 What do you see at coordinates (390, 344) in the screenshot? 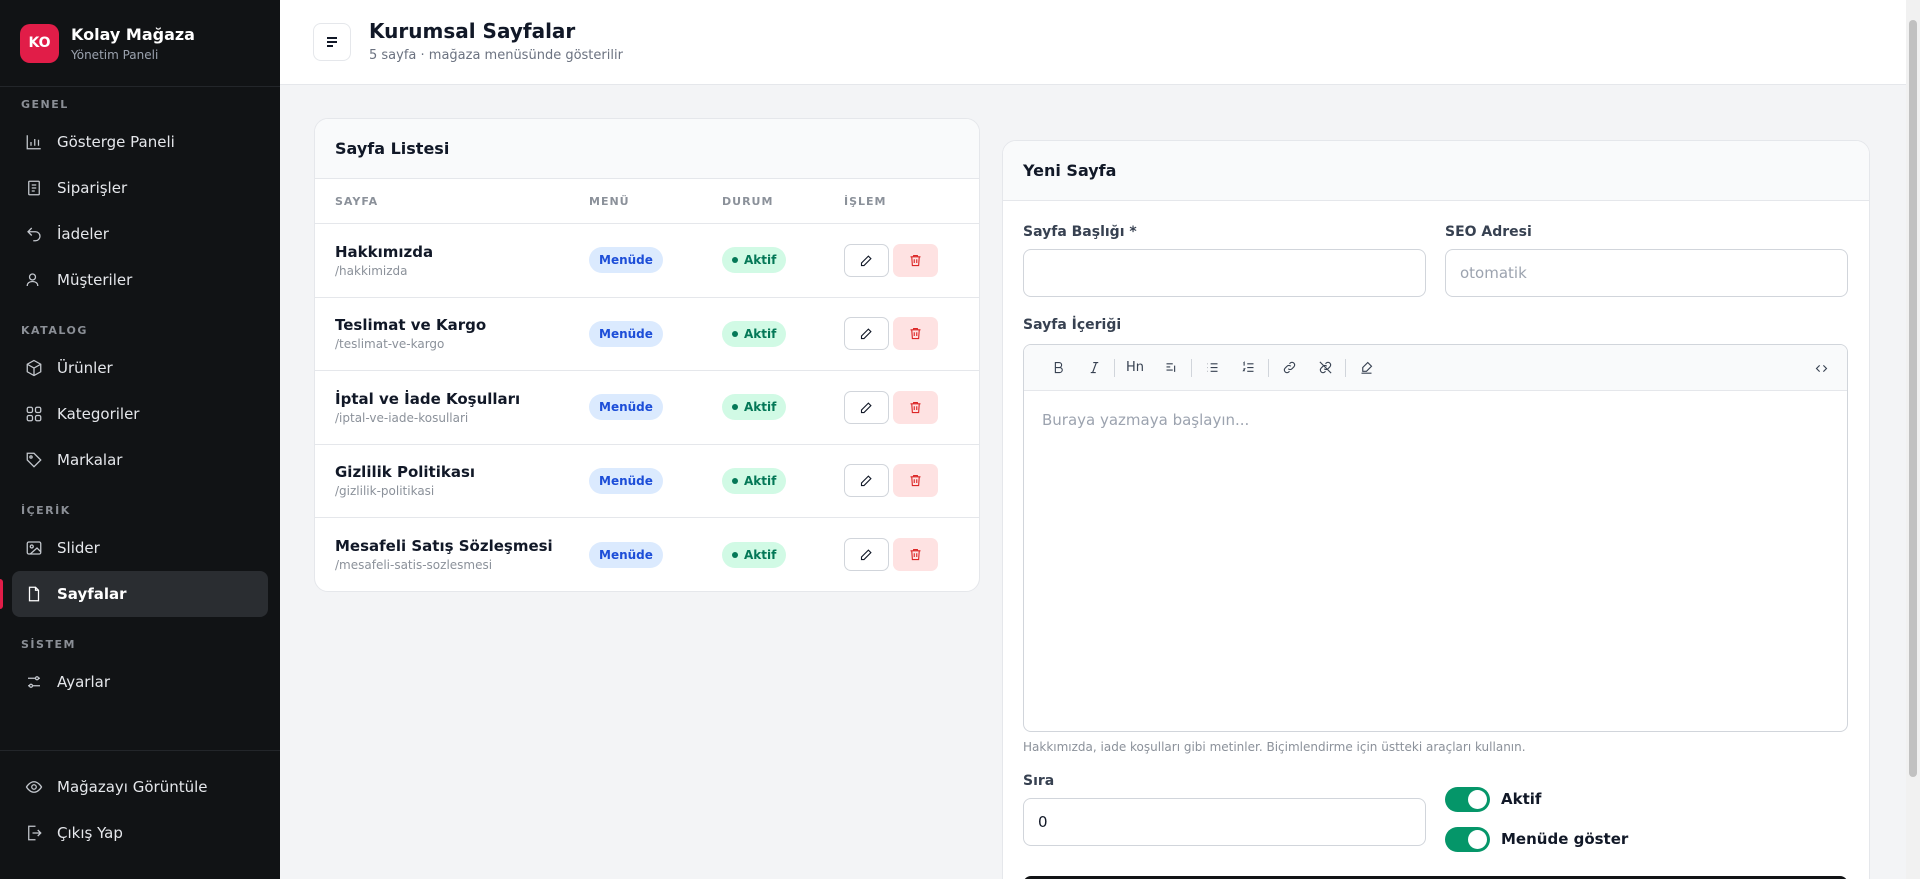
I see `page-slug-cell: /teslimat-ve-kargo` at bounding box center [390, 344].